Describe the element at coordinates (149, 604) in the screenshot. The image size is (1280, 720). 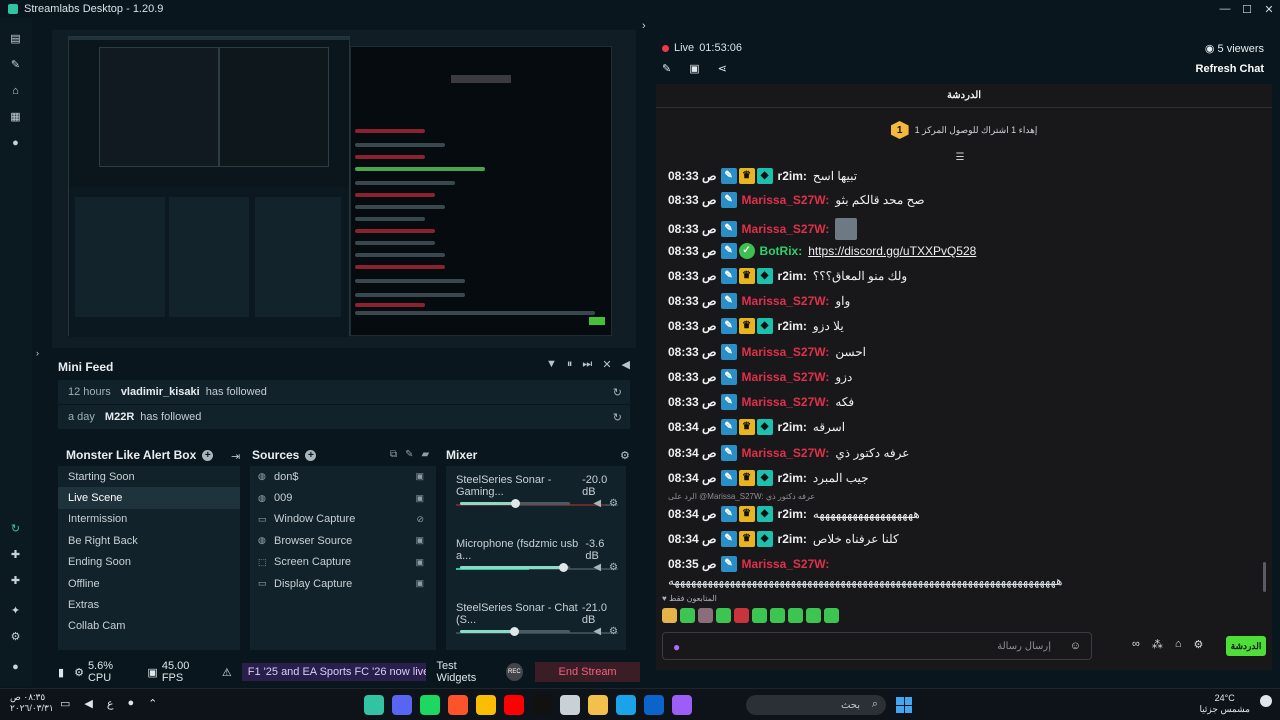
I see `scene-item: Extras` at that location.